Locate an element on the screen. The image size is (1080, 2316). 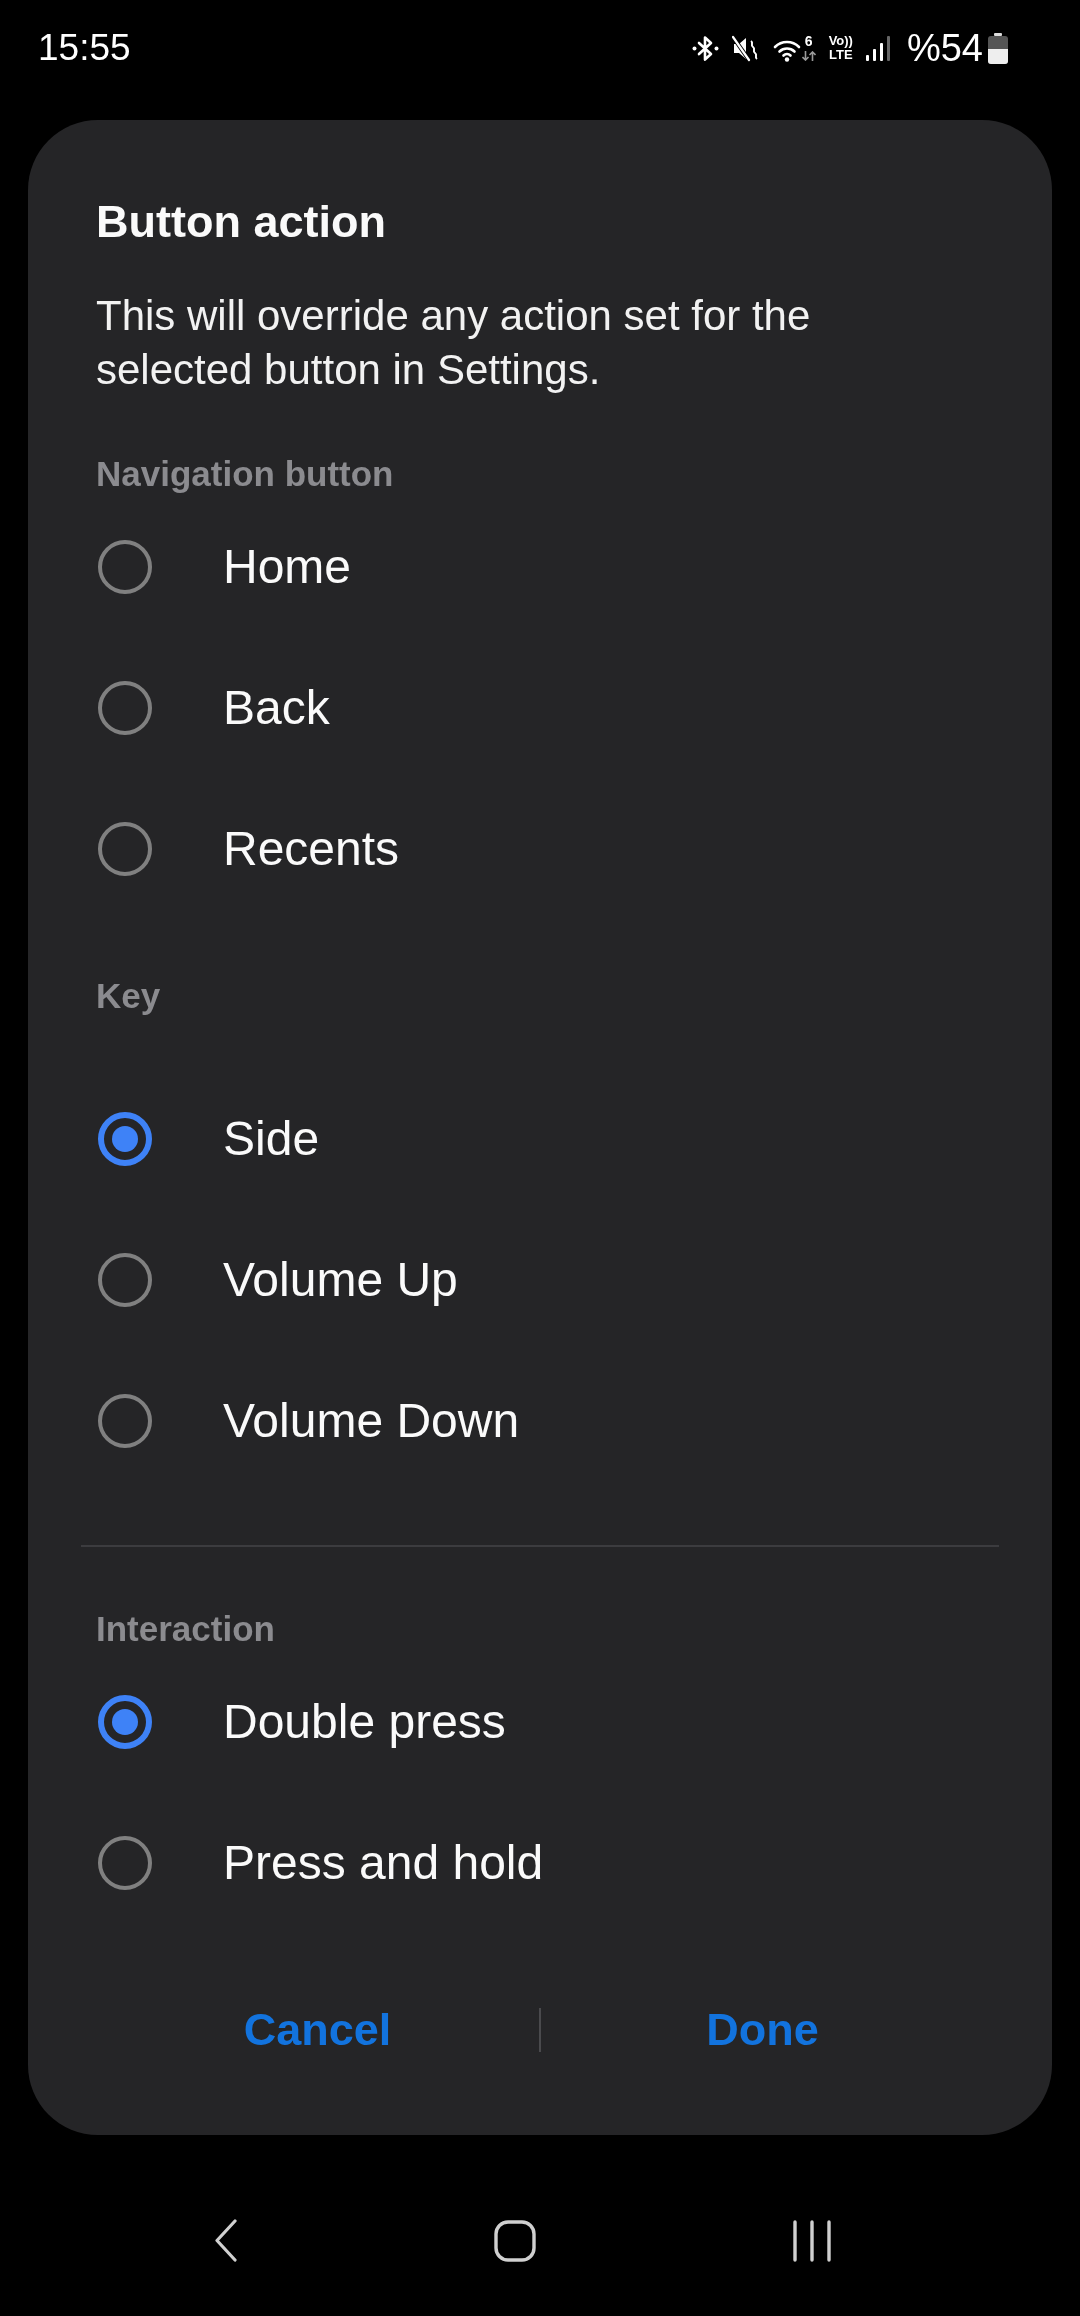
muted-speaker-icon is located at coordinates (745, 48).